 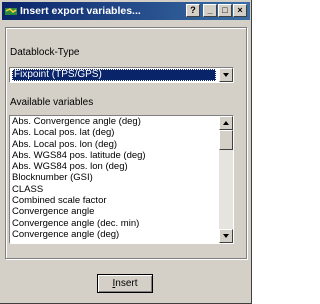 I want to click on chevron-down-icon, so click(x=226, y=75).